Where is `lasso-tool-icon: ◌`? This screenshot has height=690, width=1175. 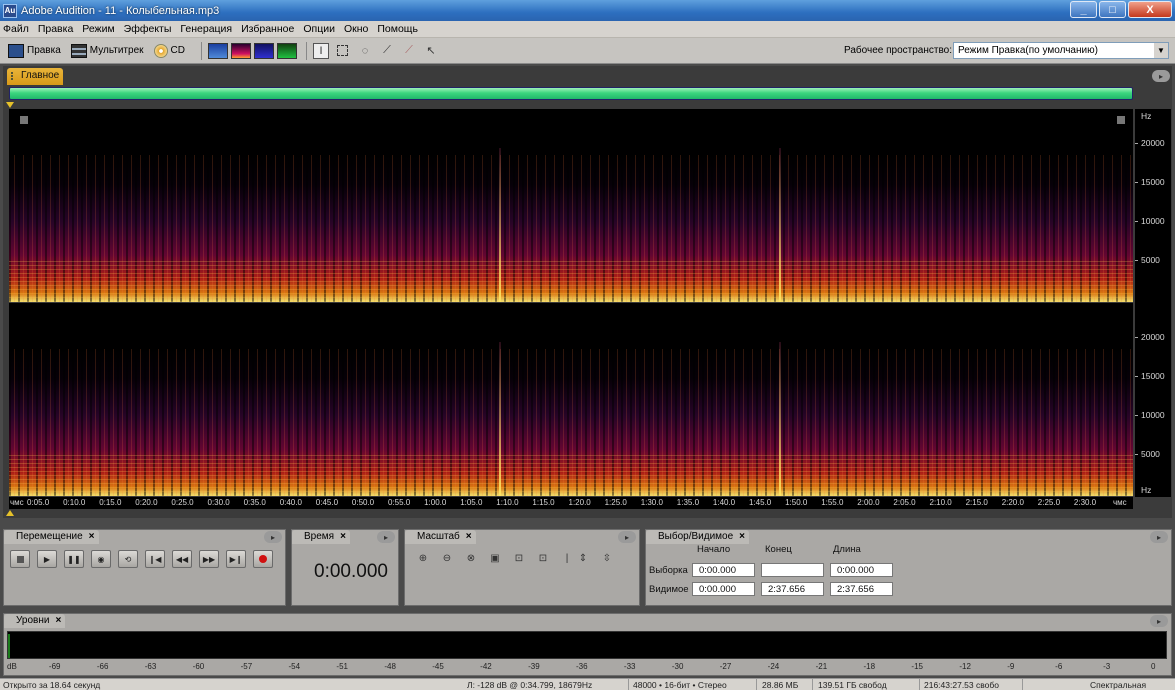
lasso-tool-icon: ◌ is located at coordinates (365, 51).